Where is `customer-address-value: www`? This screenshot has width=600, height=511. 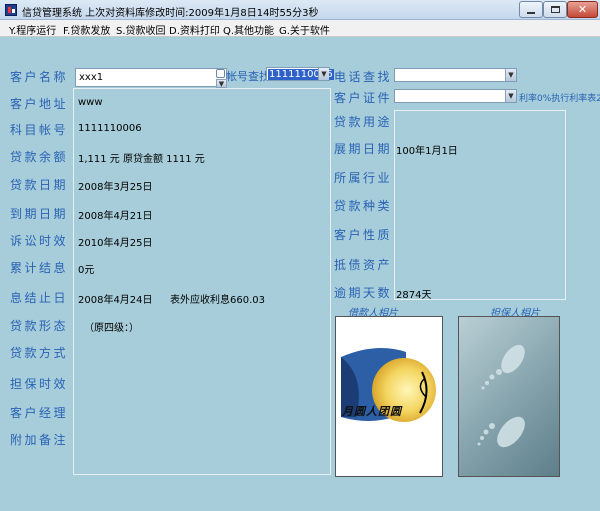 customer-address-value: www is located at coordinates (90, 102).